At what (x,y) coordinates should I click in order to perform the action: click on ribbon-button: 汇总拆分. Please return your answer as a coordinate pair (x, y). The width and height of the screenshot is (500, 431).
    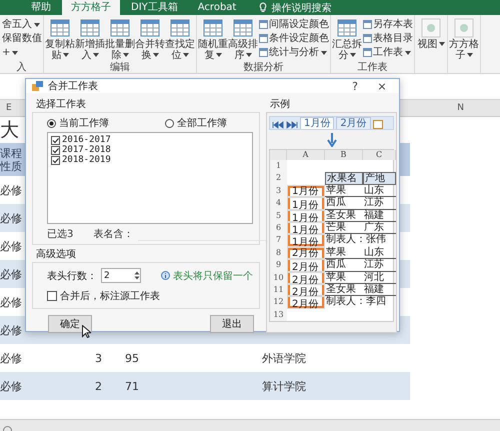
    Looking at the image, I should click on (347, 40).